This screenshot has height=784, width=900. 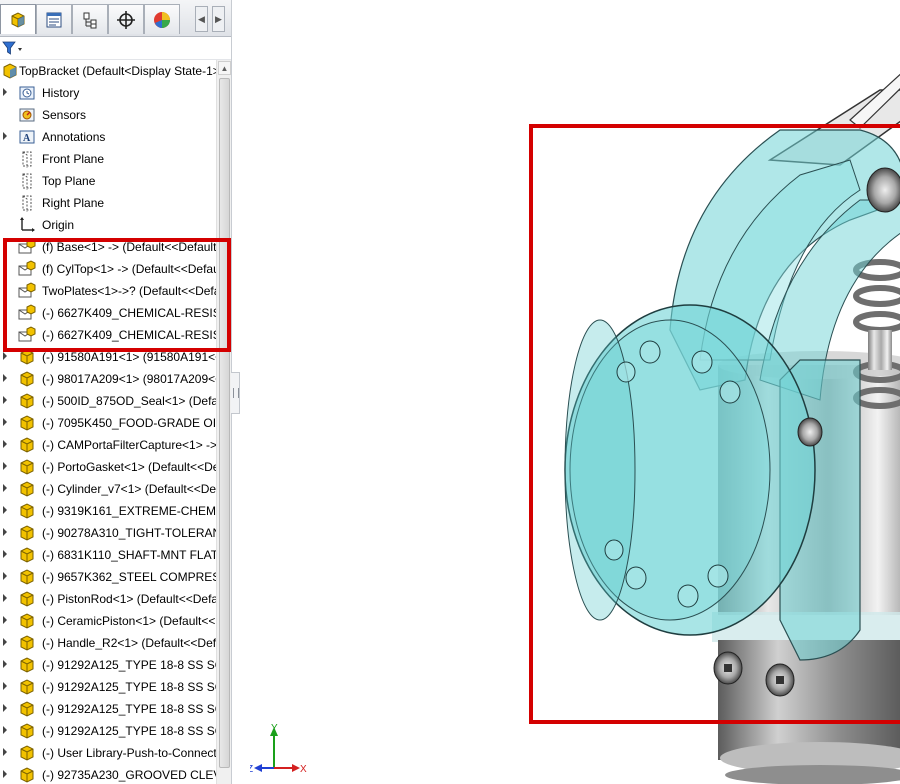 I want to click on tab-scroll-right-button: ▶, so click(x=218, y=19).